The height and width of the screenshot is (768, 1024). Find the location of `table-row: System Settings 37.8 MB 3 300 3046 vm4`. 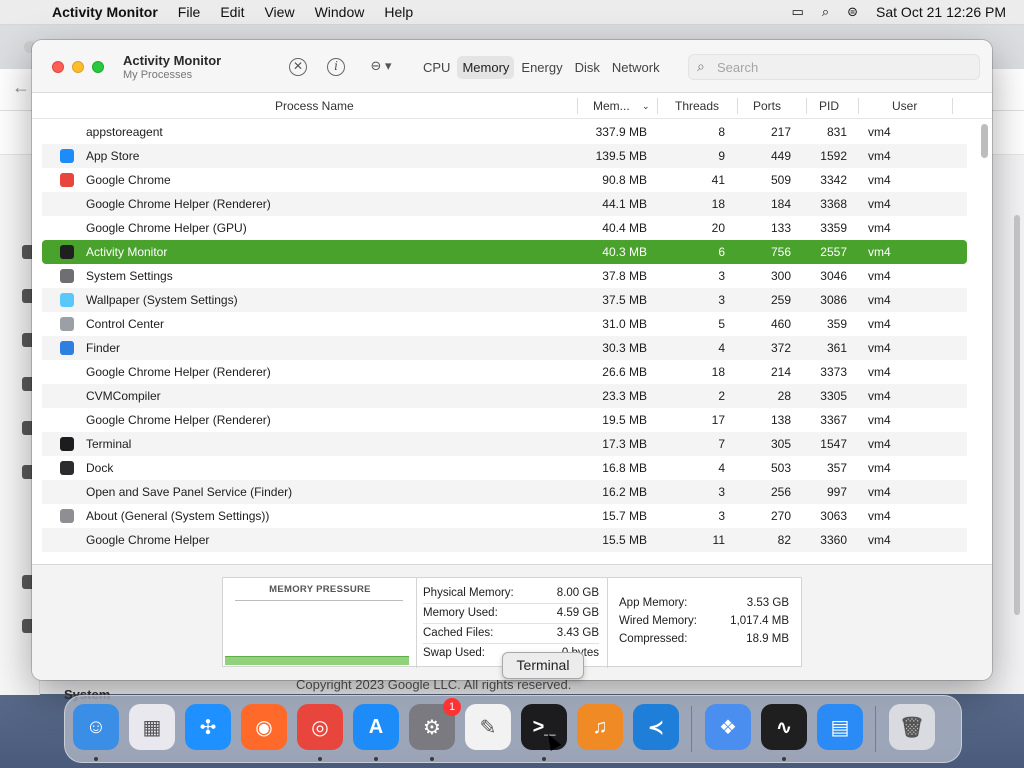

table-row: System Settings 37.8 MB 3 300 3046 vm4 is located at coordinates (504, 276).